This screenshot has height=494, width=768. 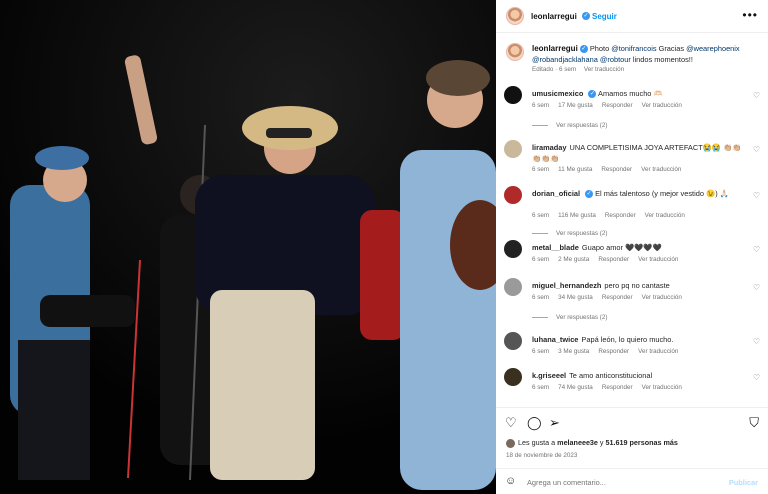 What do you see at coordinates (555, 247) in the screenshot?
I see `commenter-username: metal__blade` at bounding box center [555, 247].